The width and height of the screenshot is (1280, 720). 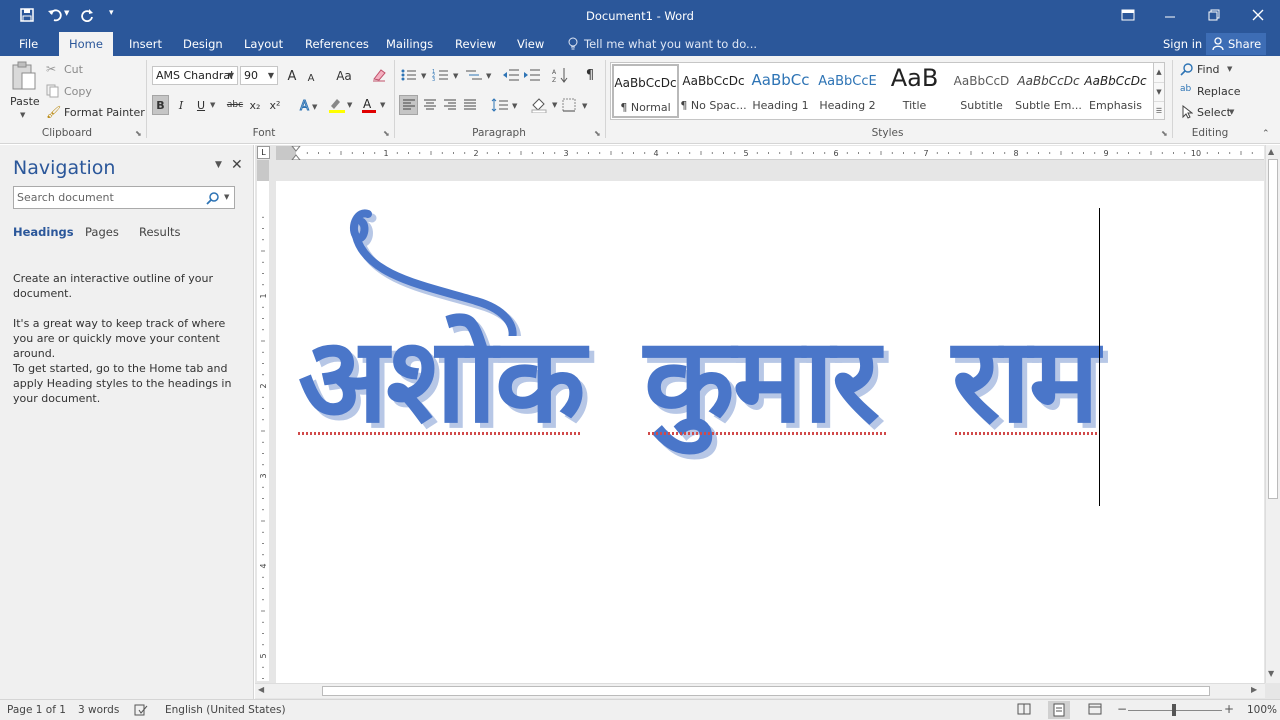 What do you see at coordinates (195, 75) in the screenshot?
I see `font-name-combo: AMS Chandral ▼` at bounding box center [195, 75].